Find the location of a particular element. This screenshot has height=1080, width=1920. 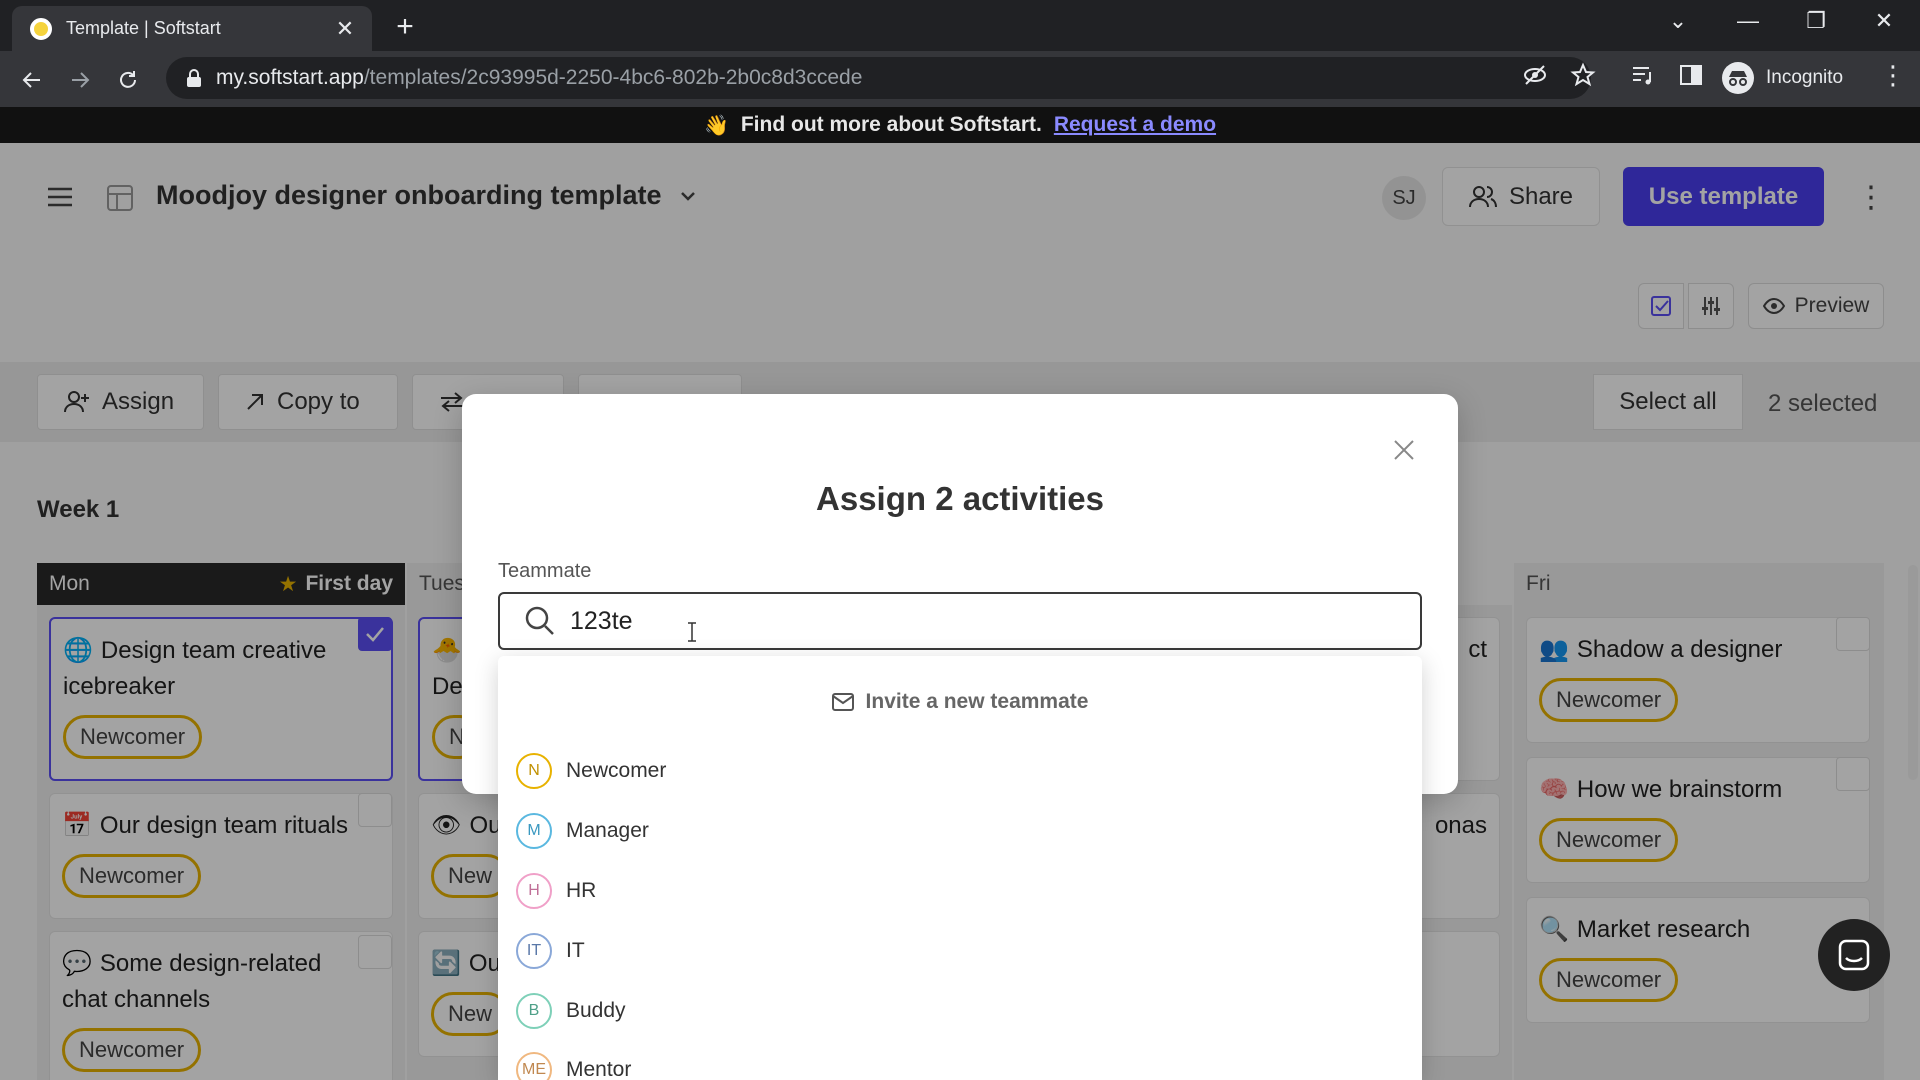

support-chat-button is located at coordinates (1854, 955).